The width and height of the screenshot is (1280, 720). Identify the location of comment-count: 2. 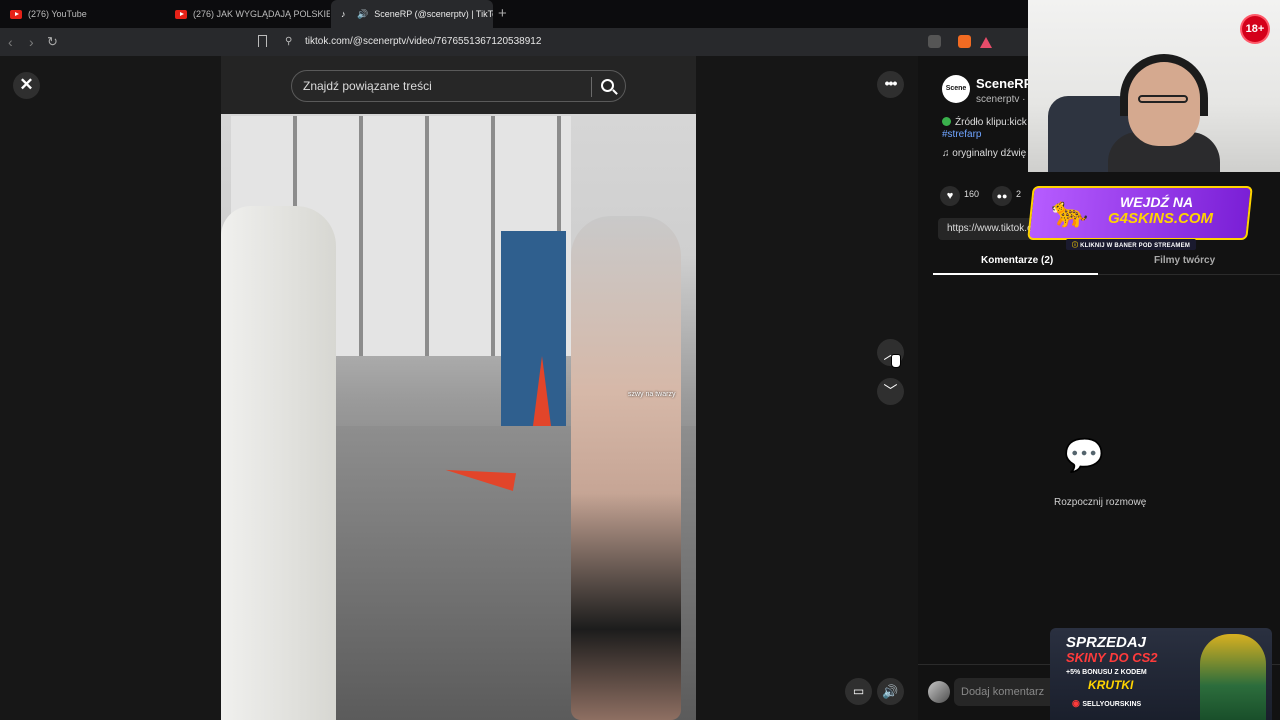
(1019, 194).